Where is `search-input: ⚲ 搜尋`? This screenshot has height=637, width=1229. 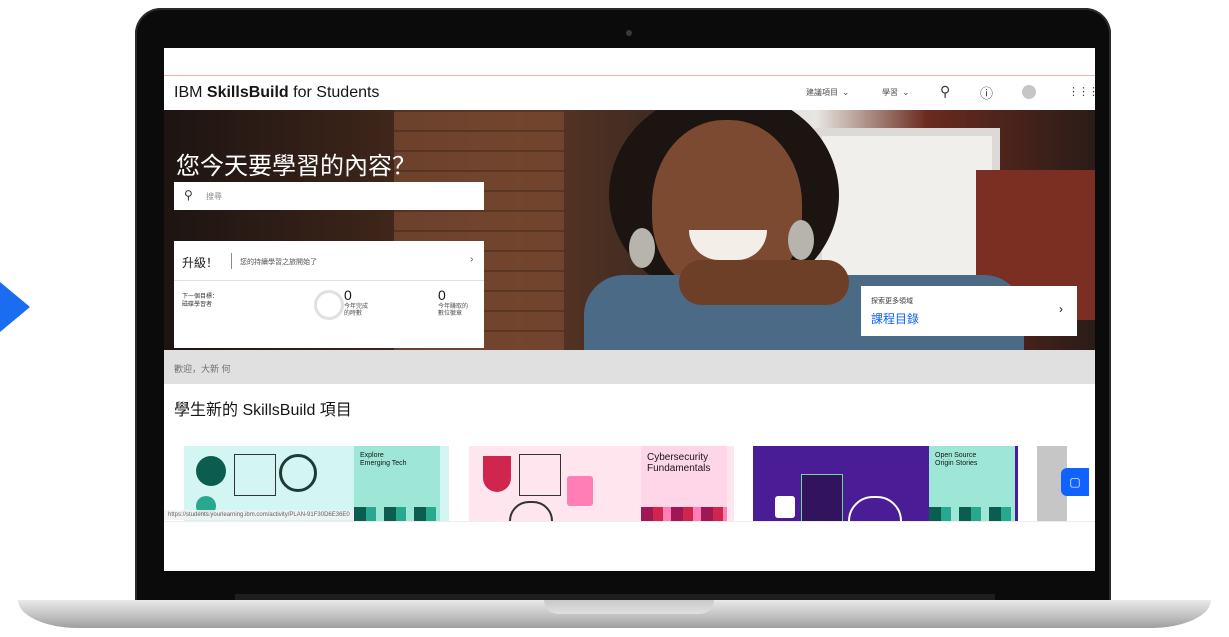
search-input: ⚲ 搜尋 is located at coordinates (329, 196).